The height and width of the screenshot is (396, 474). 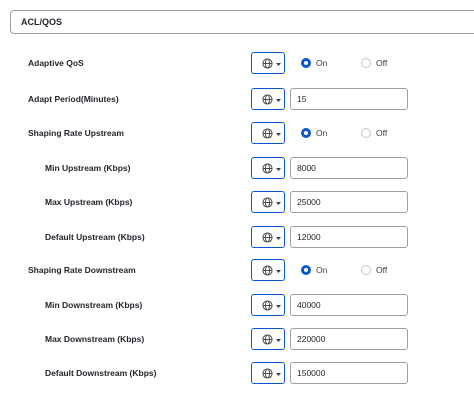 I want to click on adapt-period-input: 15, so click(x=349, y=99).